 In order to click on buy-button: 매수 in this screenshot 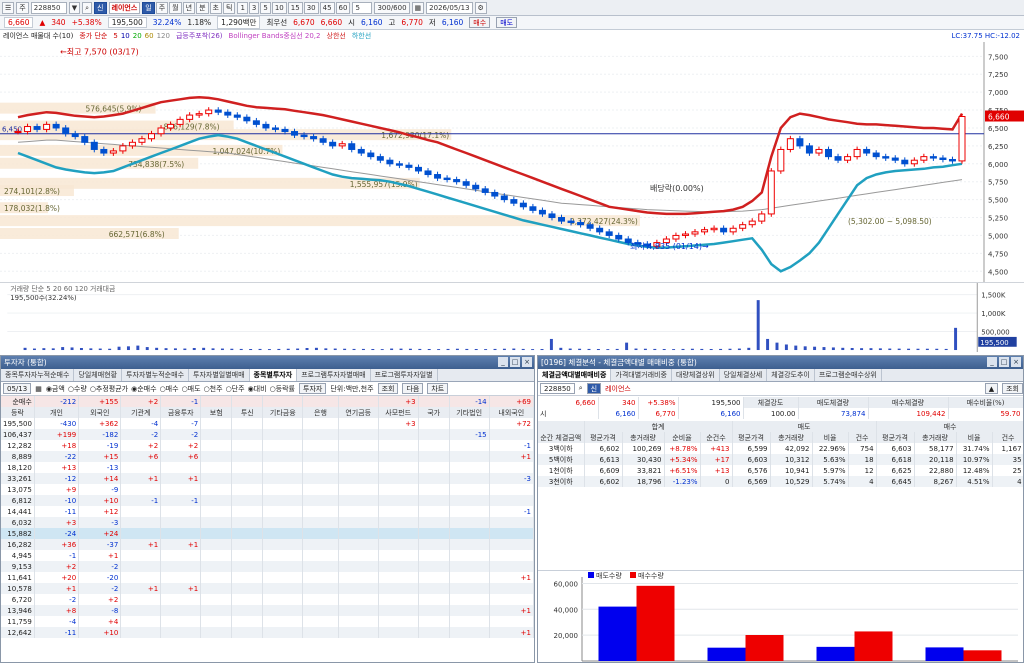, I will do `click(480, 22)`.